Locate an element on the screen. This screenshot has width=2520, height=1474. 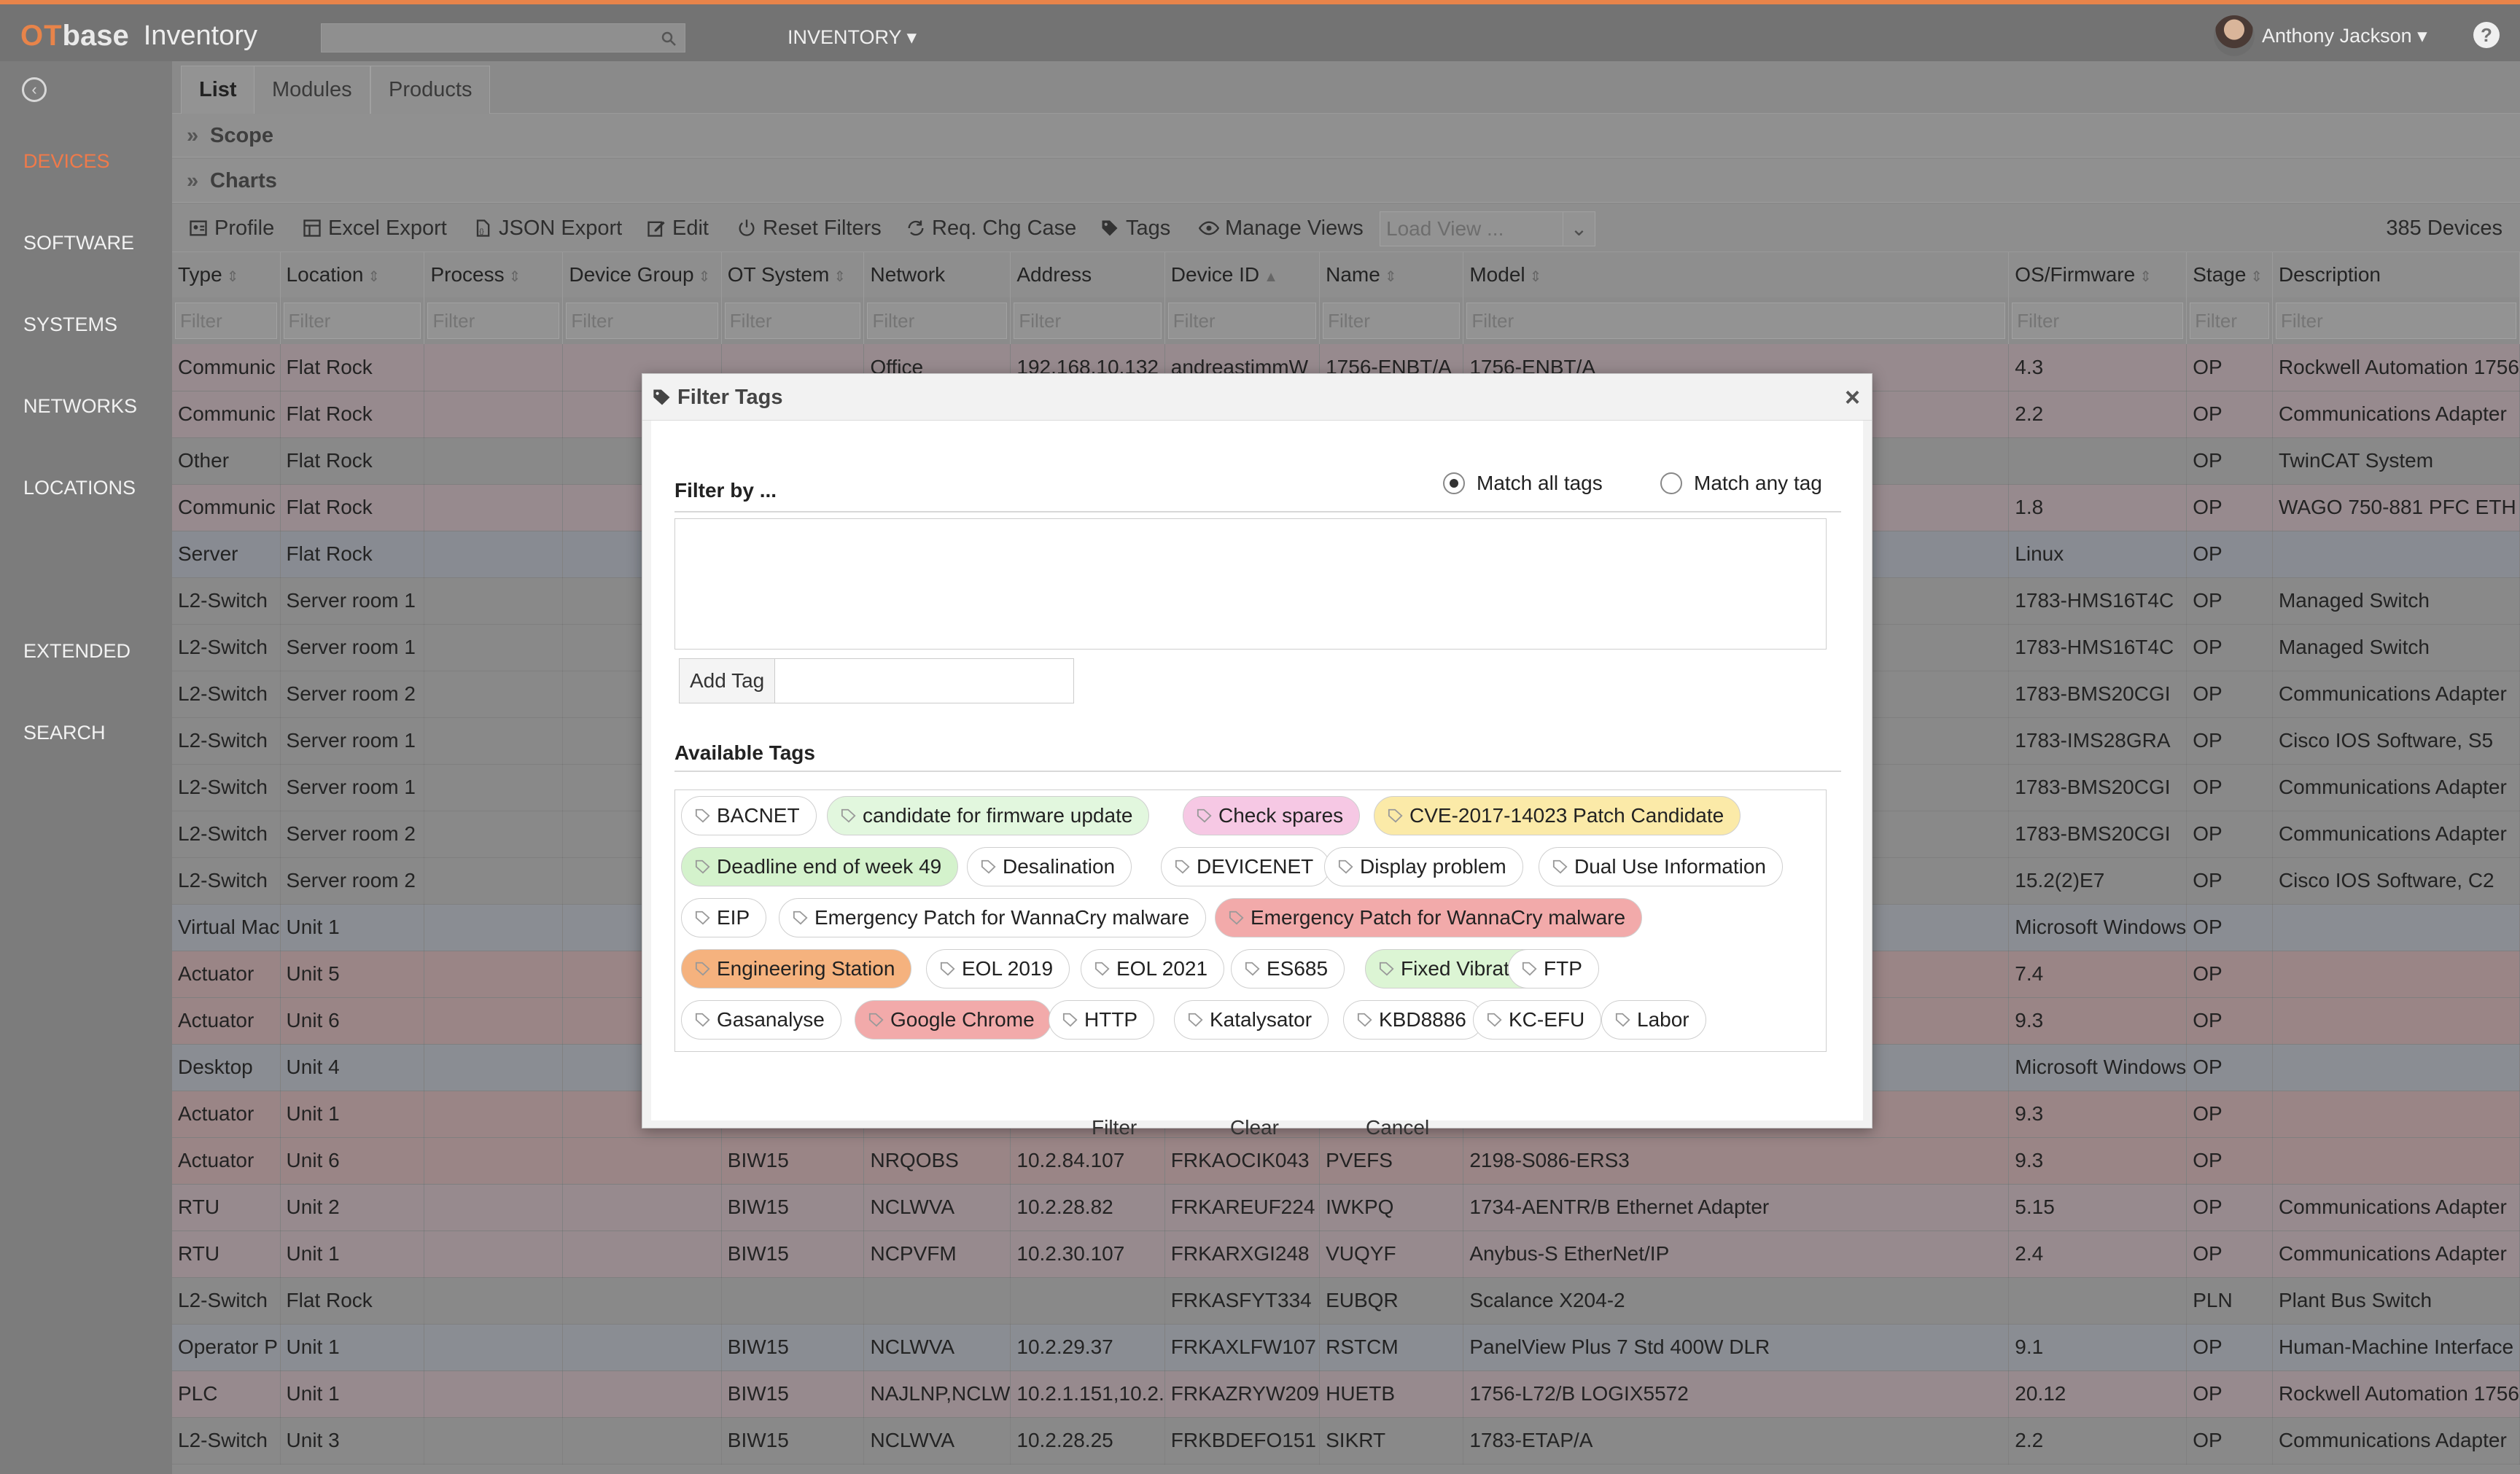
load-view-select: Load View ... ⌄ is located at coordinates (1487, 228).